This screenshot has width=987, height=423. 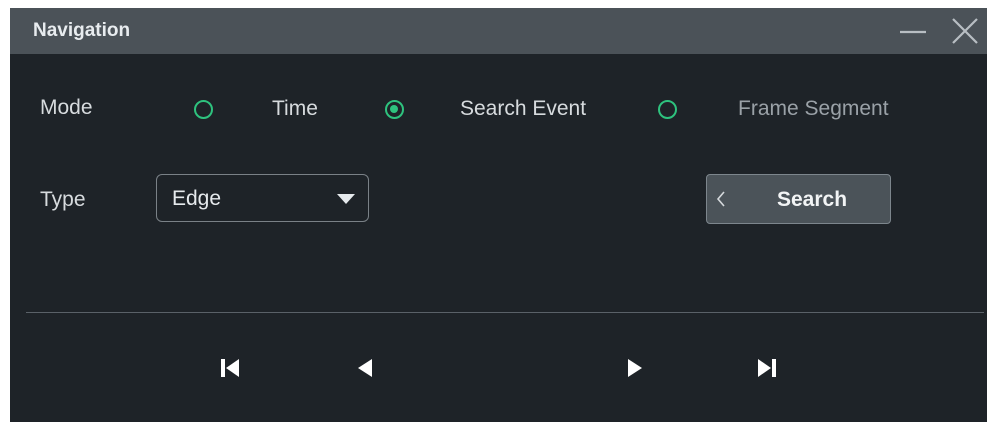 I want to click on skip-to-end-icon, so click(x=767, y=368).